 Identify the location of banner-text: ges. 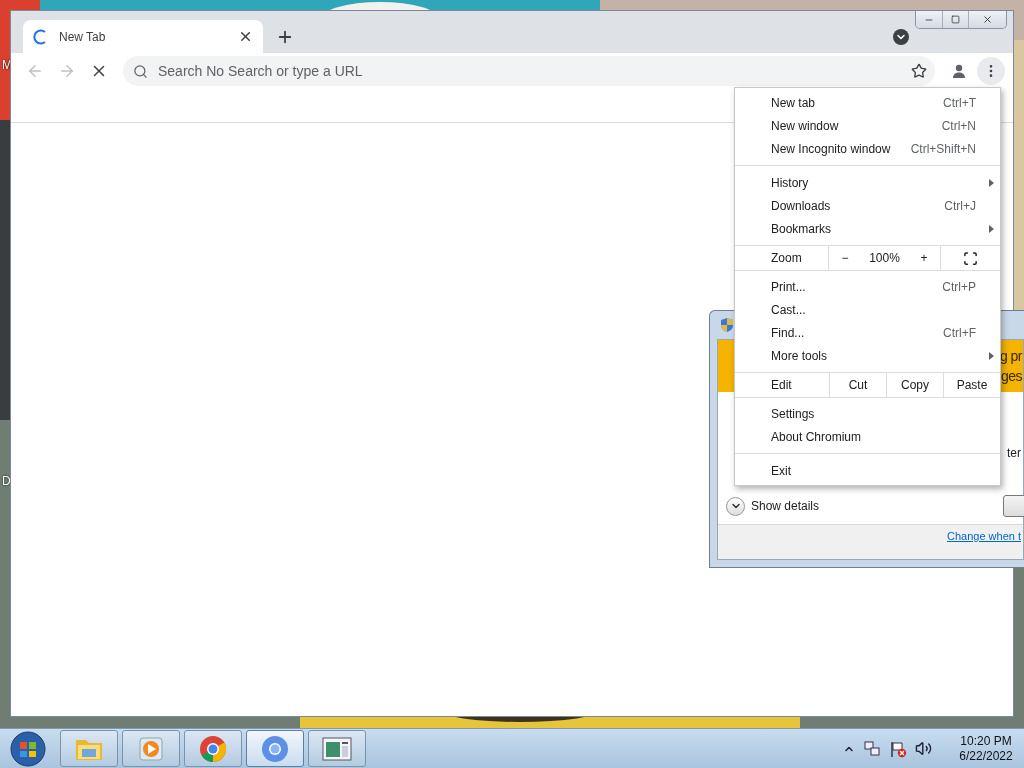
(1011, 376).